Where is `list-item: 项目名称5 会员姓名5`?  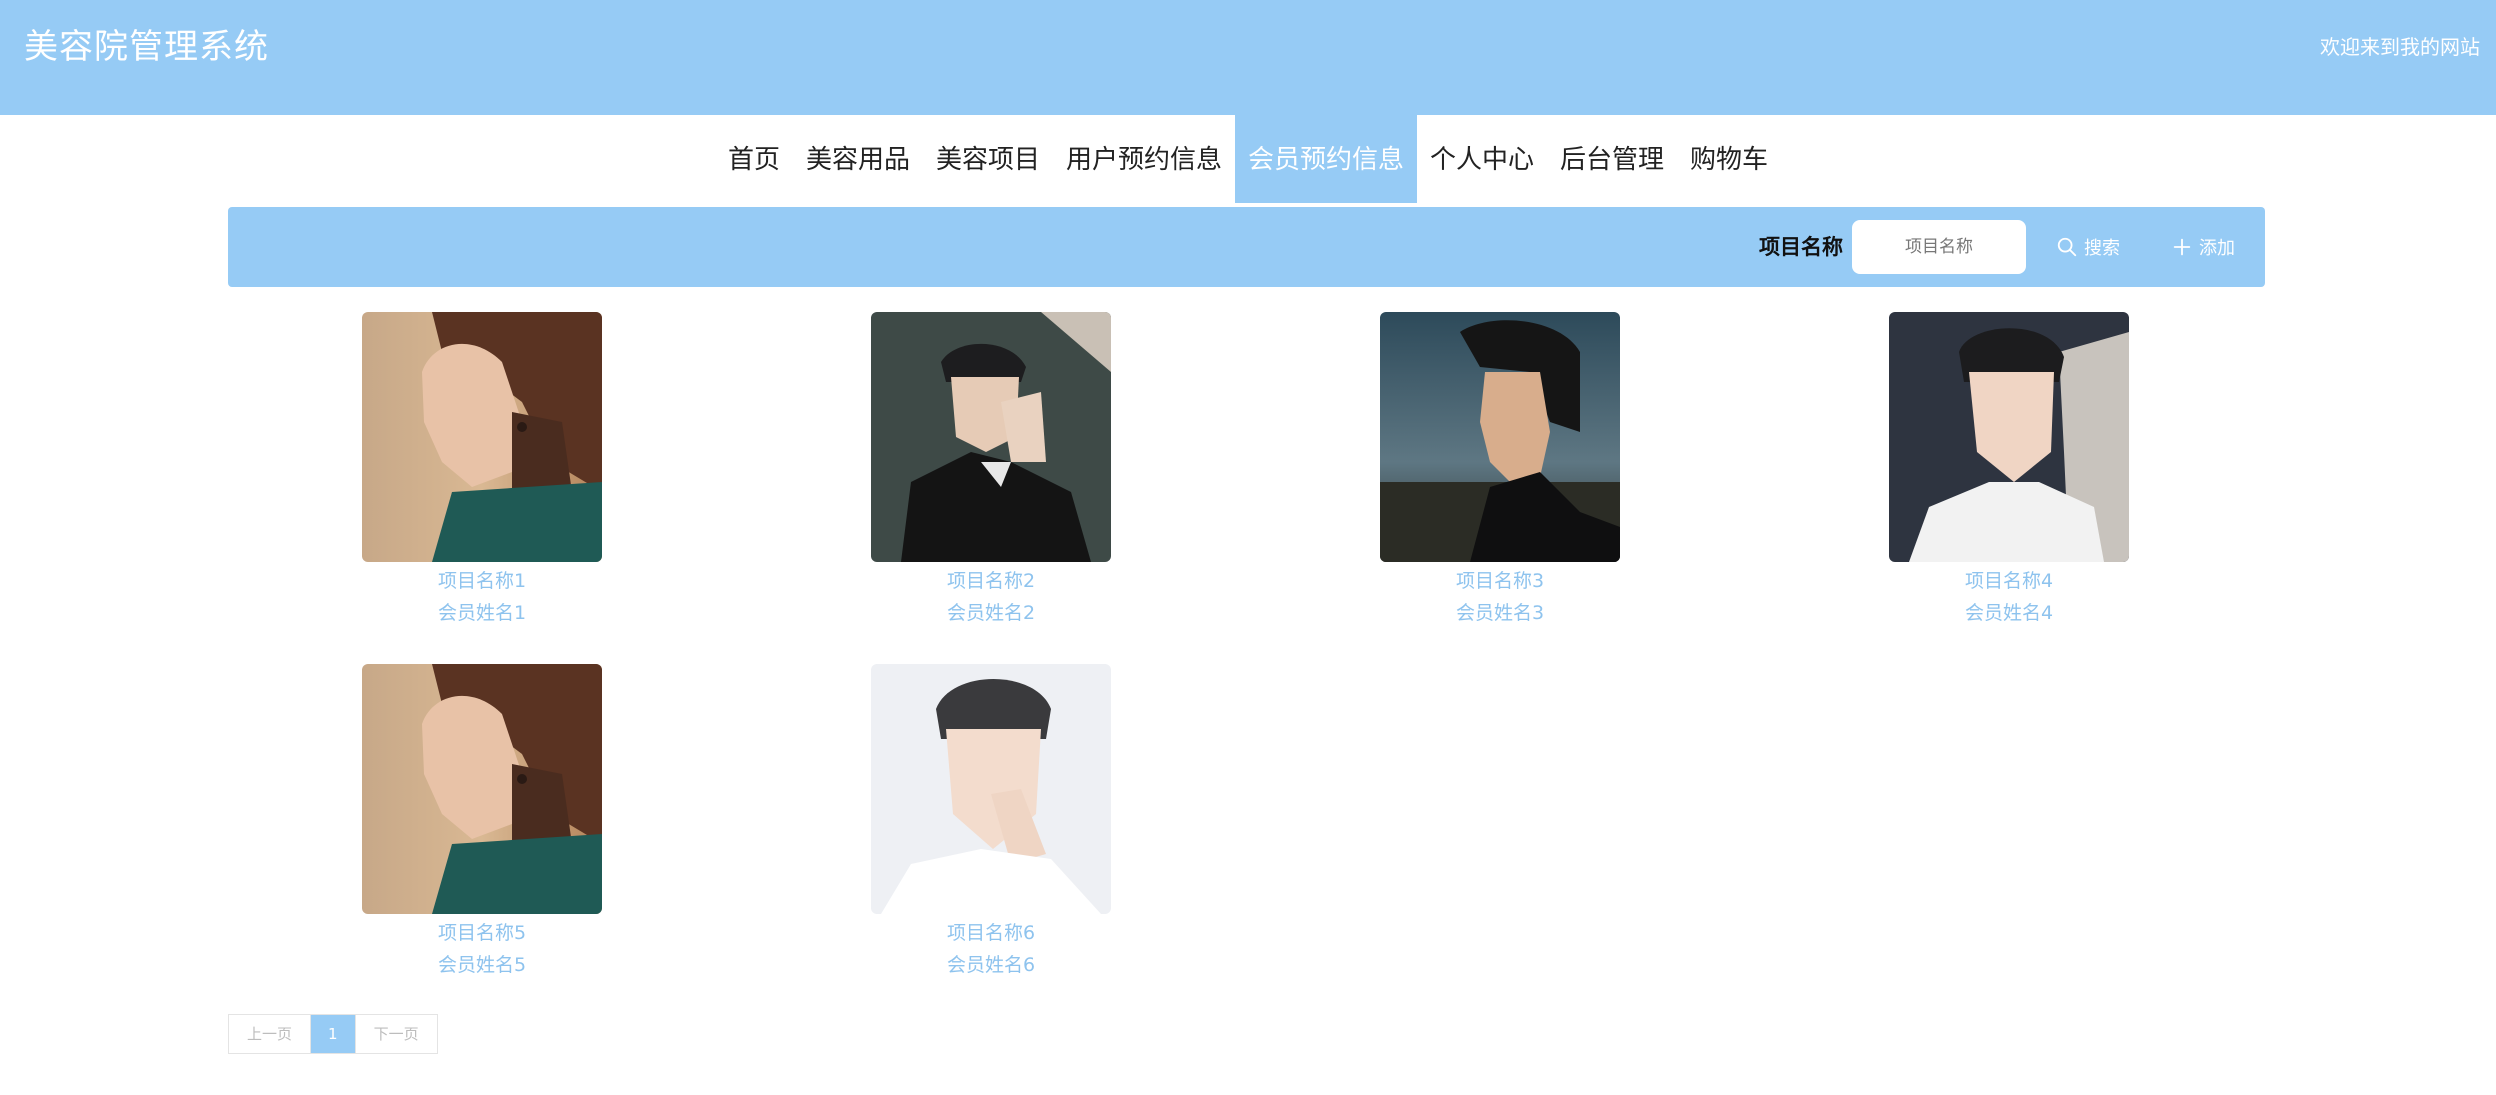
list-item: 项目名称5 会员姓名5 is located at coordinates (482, 822).